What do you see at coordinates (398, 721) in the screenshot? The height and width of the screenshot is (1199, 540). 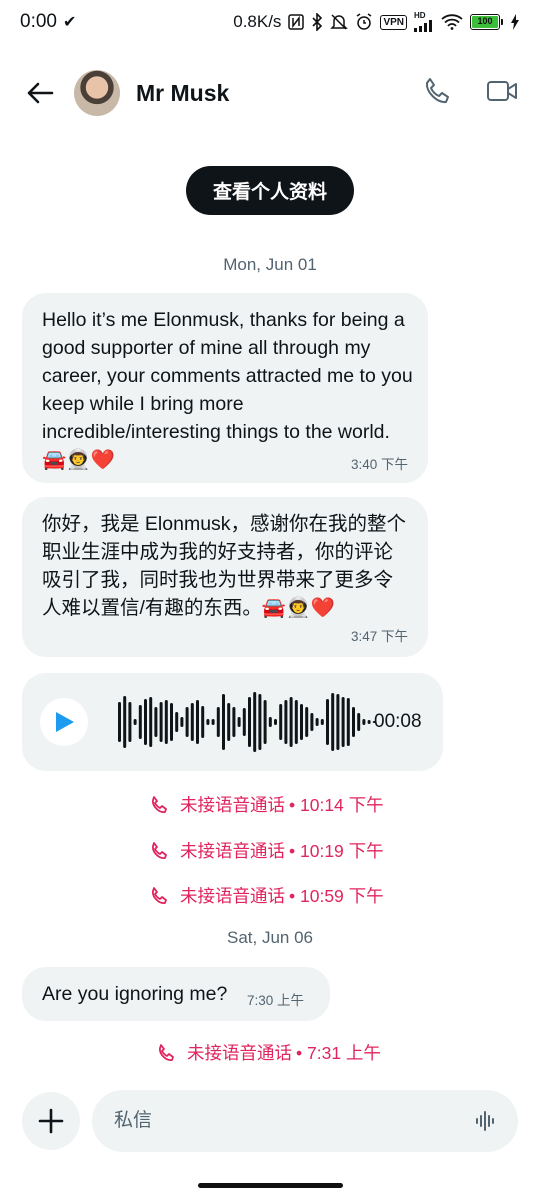 I see `voice-duration: 00:08` at bounding box center [398, 721].